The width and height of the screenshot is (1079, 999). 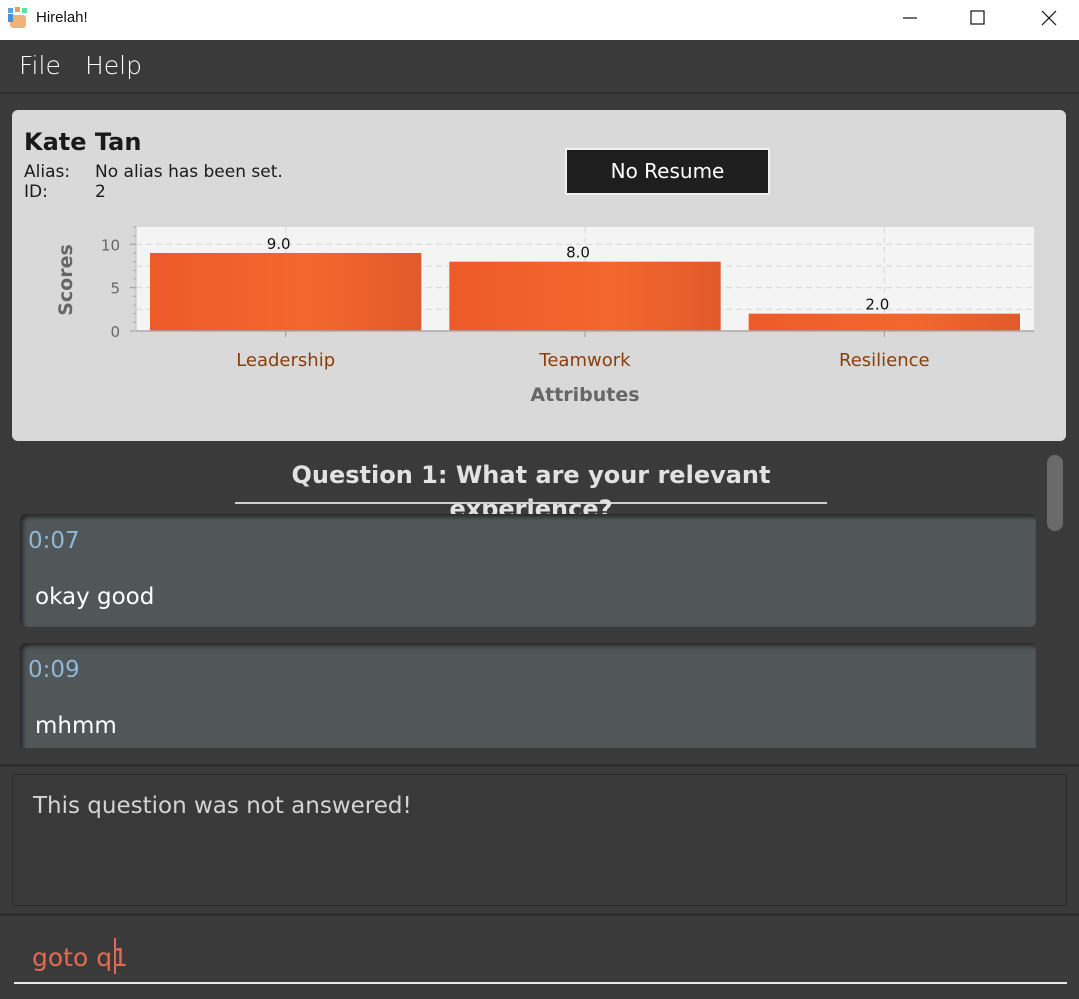 I want to click on note-text: mhmm, so click(x=76, y=726).